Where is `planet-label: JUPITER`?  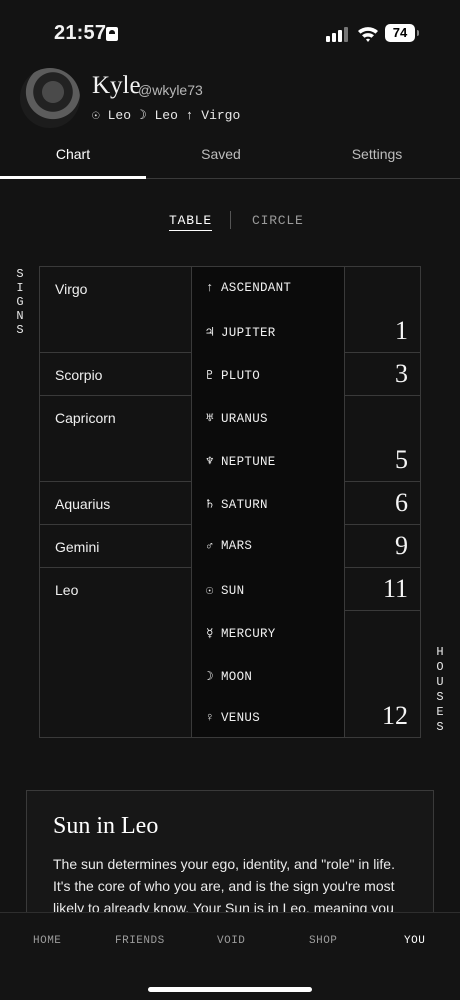 planet-label: JUPITER is located at coordinates (248, 333).